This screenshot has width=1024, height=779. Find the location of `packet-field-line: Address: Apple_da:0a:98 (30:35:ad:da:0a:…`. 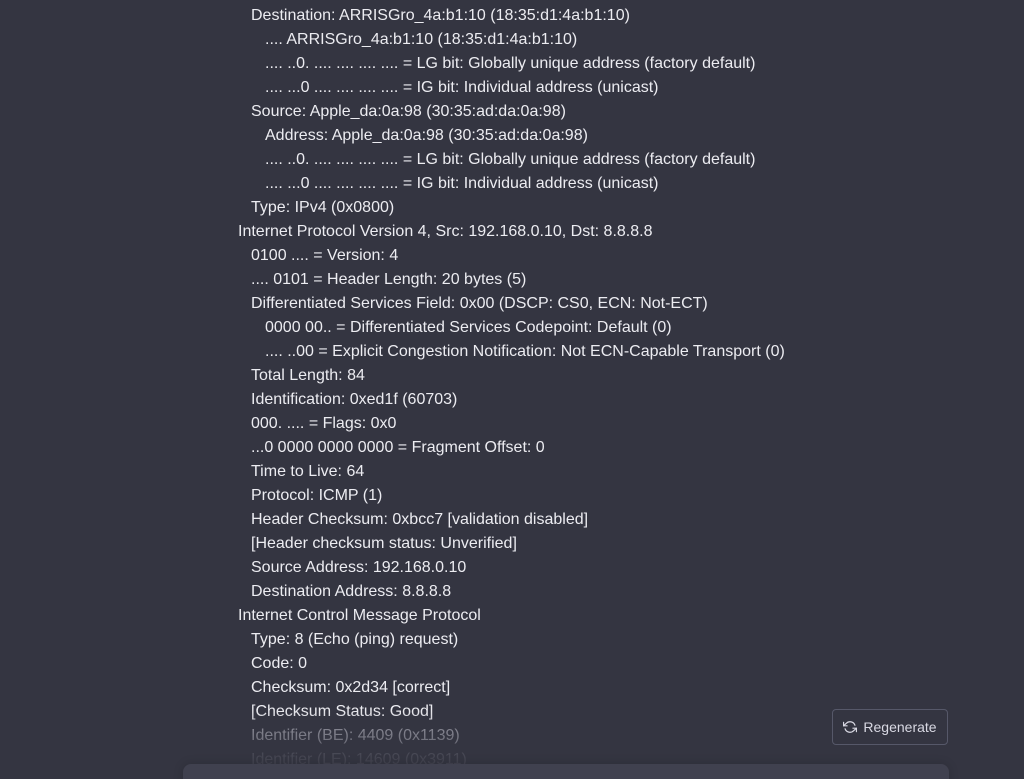

packet-field-line: Address: Apple_da:0a:98 (30:35:ad:da:0a:… is located at coordinates (426, 135).